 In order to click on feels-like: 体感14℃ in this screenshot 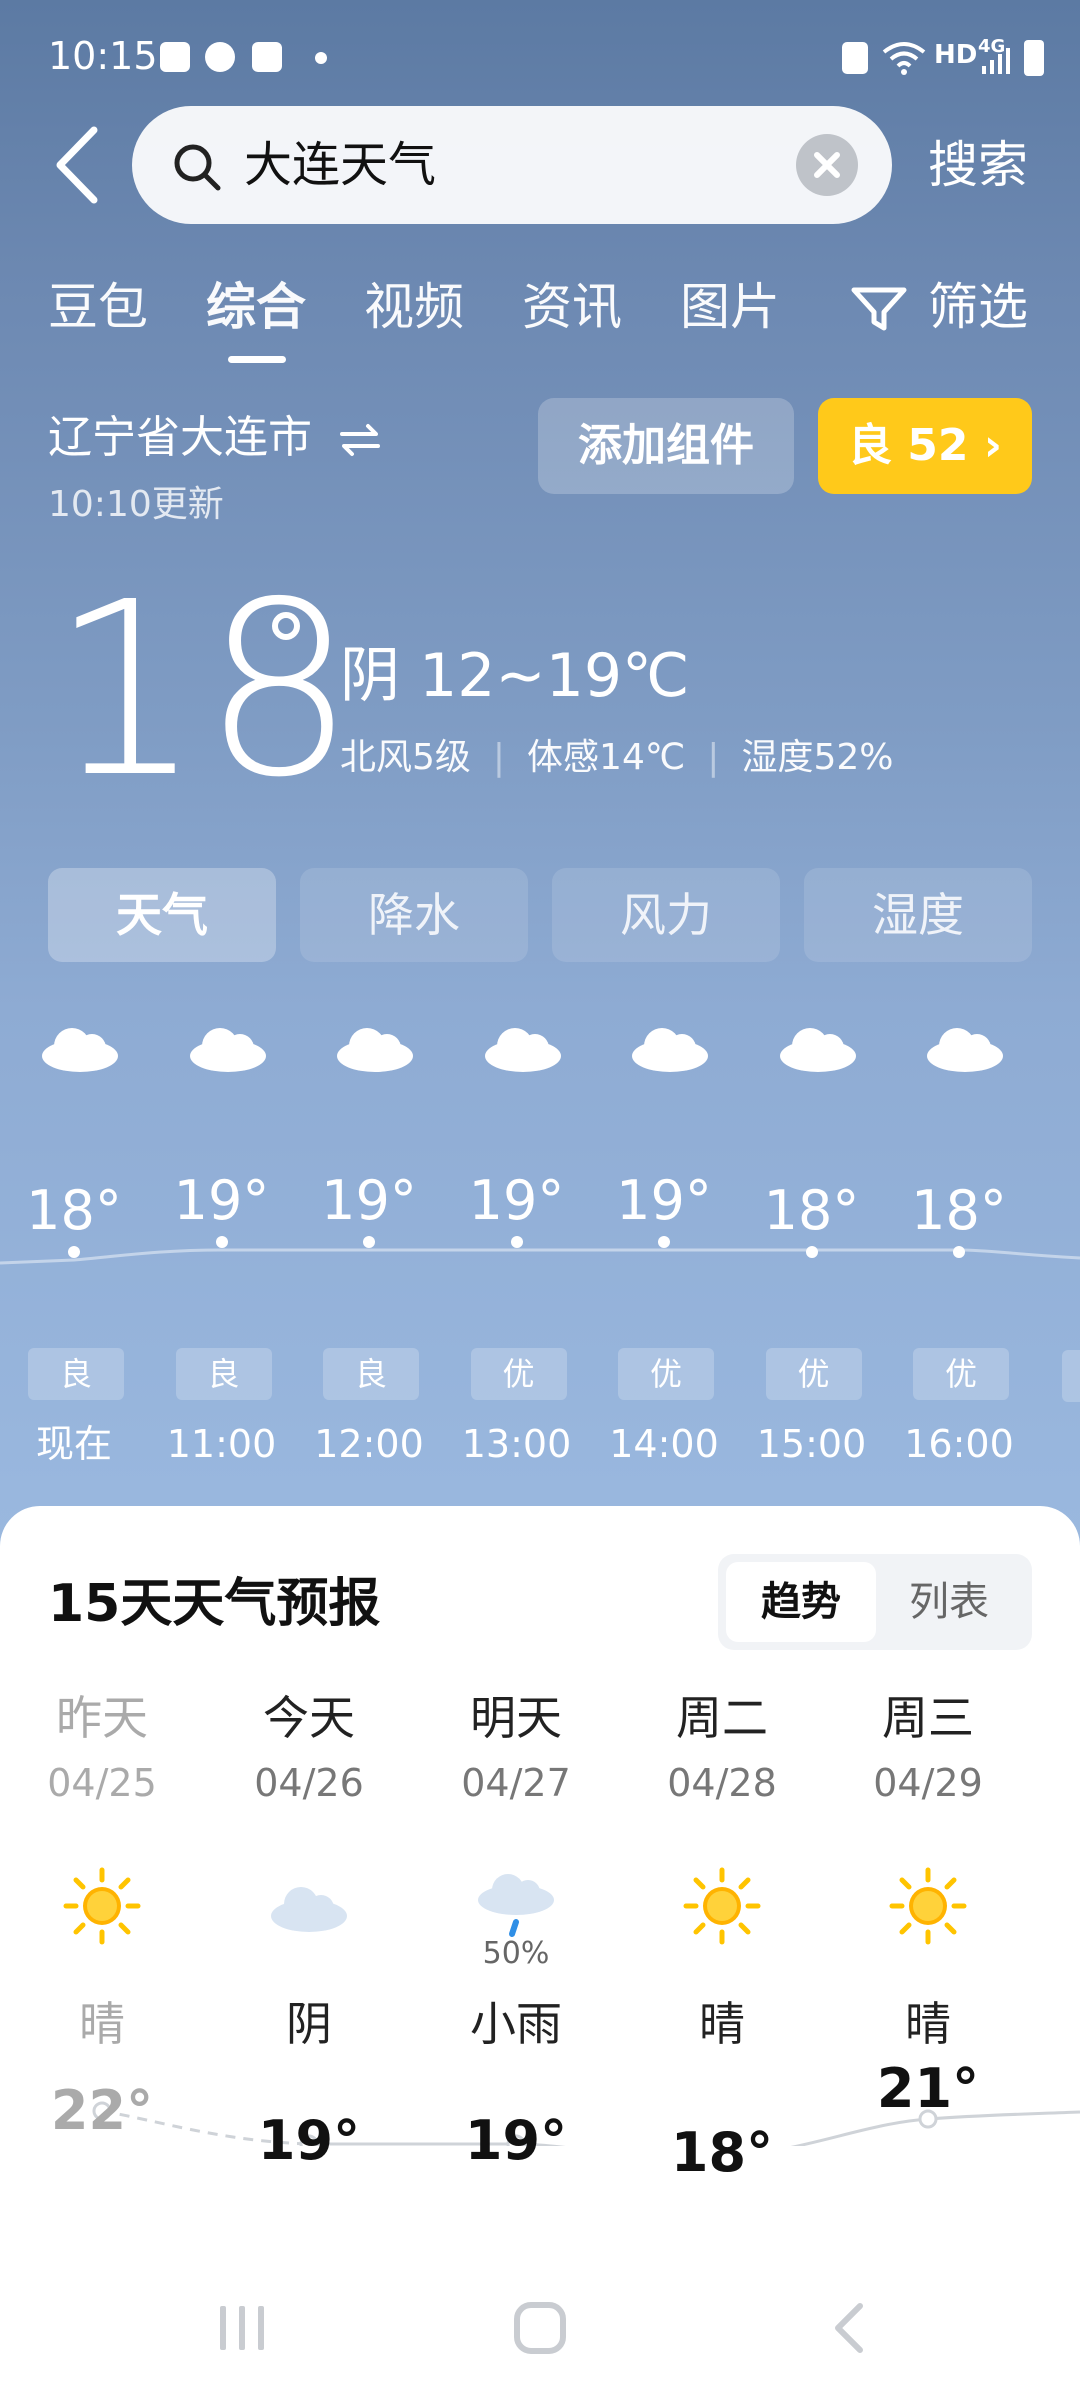, I will do `click(606, 757)`.